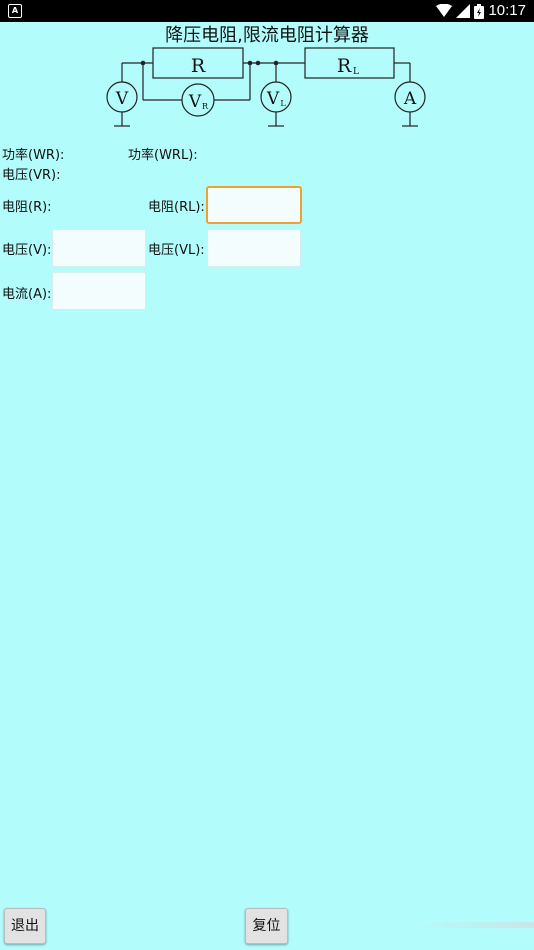  What do you see at coordinates (163, 155) in the screenshot?
I see `power-wrl-label: 功率(WRL):` at bounding box center [163, 155].